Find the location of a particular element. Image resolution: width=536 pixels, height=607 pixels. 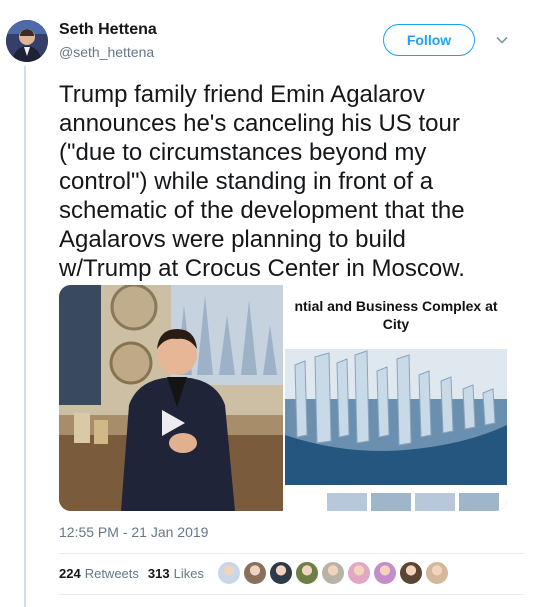

tweet-line: ("due to circumstances beyond my is located at coordinates (243, 152).